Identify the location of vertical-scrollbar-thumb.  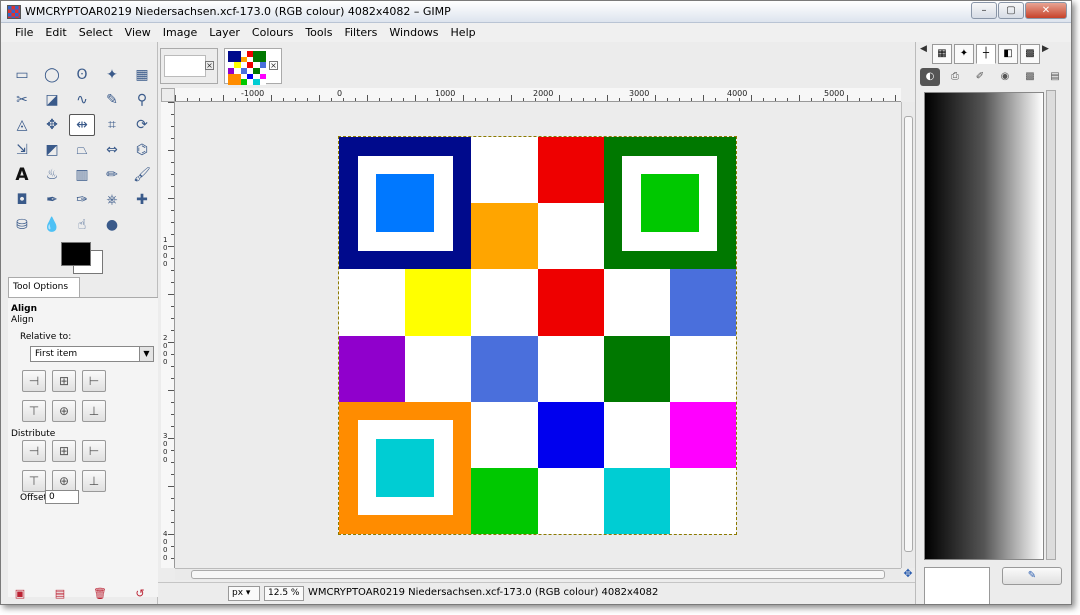
(908, 334).